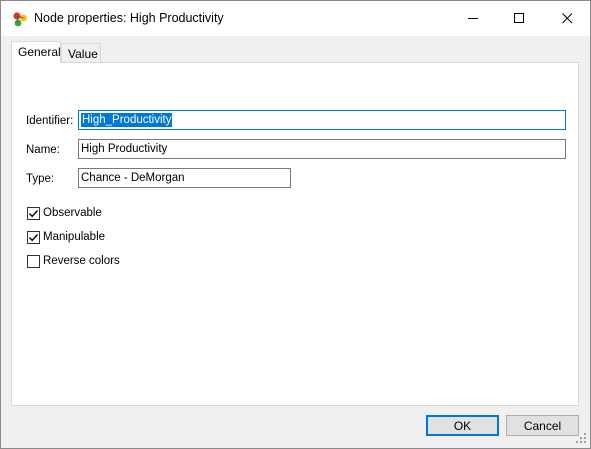 The width and height of the screenshot is (591, 449). I want to click on resize-grip-icon, so click(581, 438).